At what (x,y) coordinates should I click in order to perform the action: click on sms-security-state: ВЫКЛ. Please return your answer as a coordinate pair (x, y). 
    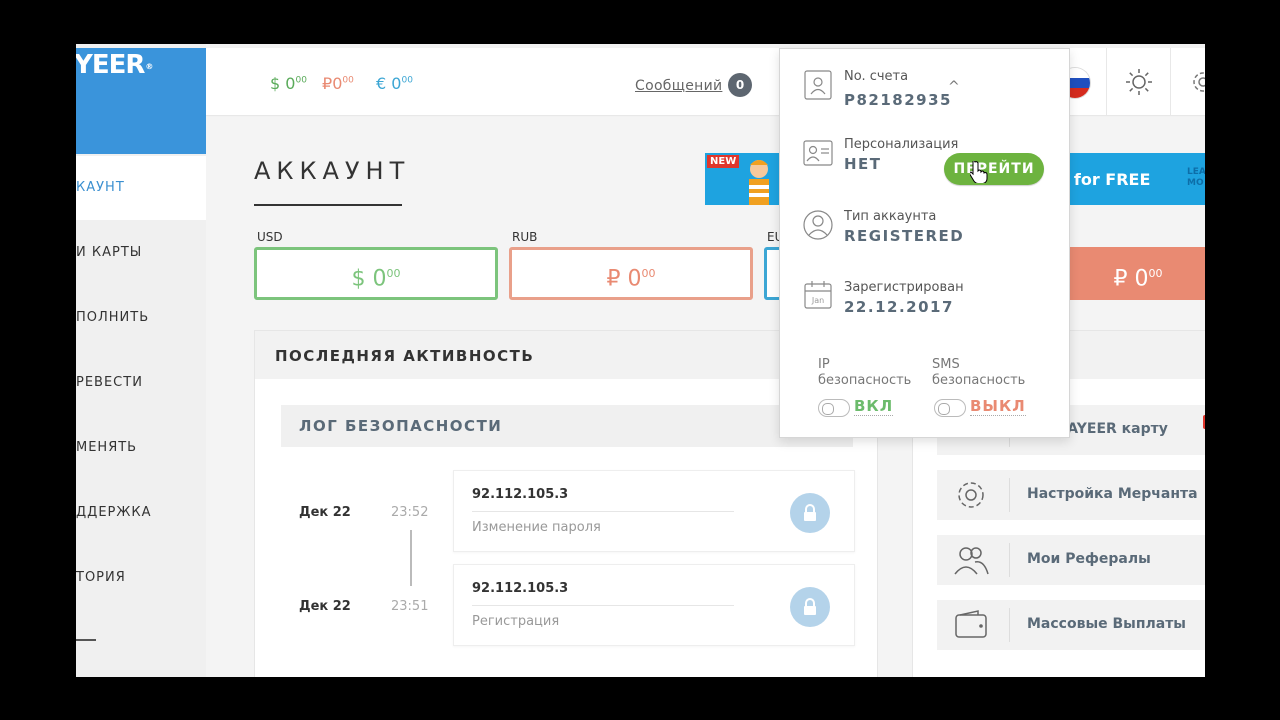
    Looking at the image, I should click on (998, 406).